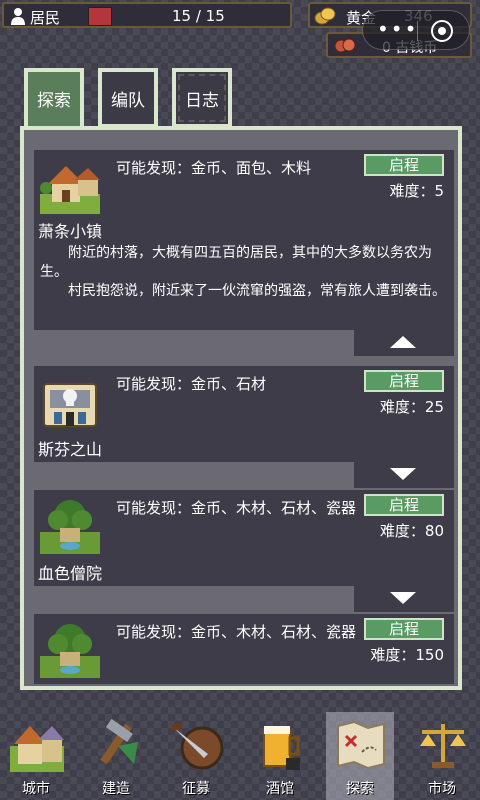  I want to click on explore-map-icon, so click(361, 745).